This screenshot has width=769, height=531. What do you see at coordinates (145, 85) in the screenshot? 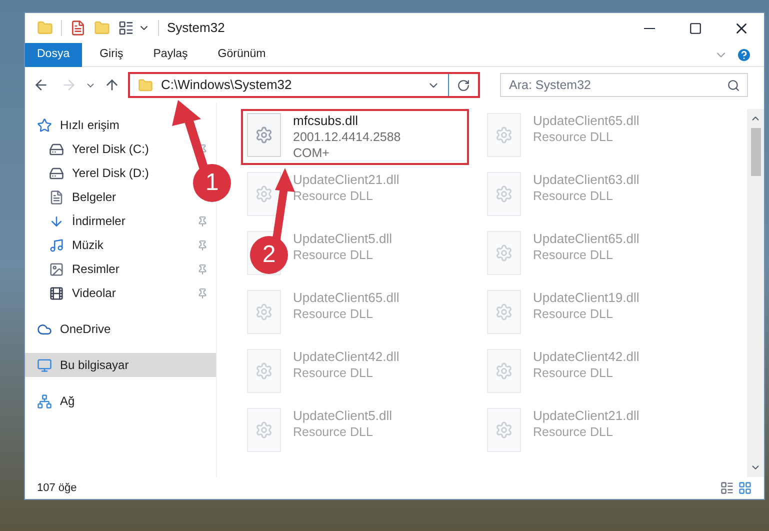
I see `folder-icon` at bounding box center [145, 85].